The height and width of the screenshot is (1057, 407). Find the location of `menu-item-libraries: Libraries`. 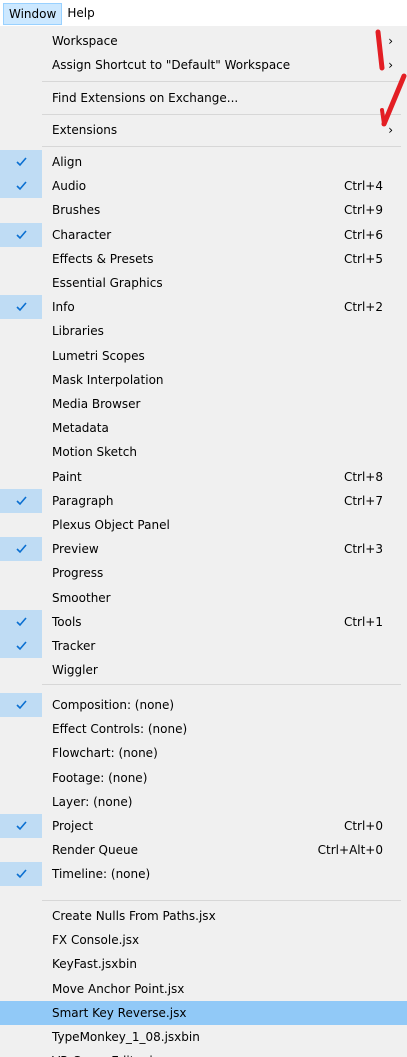

menu-item-libraries: Libraries is located at coordinates (203, 331).